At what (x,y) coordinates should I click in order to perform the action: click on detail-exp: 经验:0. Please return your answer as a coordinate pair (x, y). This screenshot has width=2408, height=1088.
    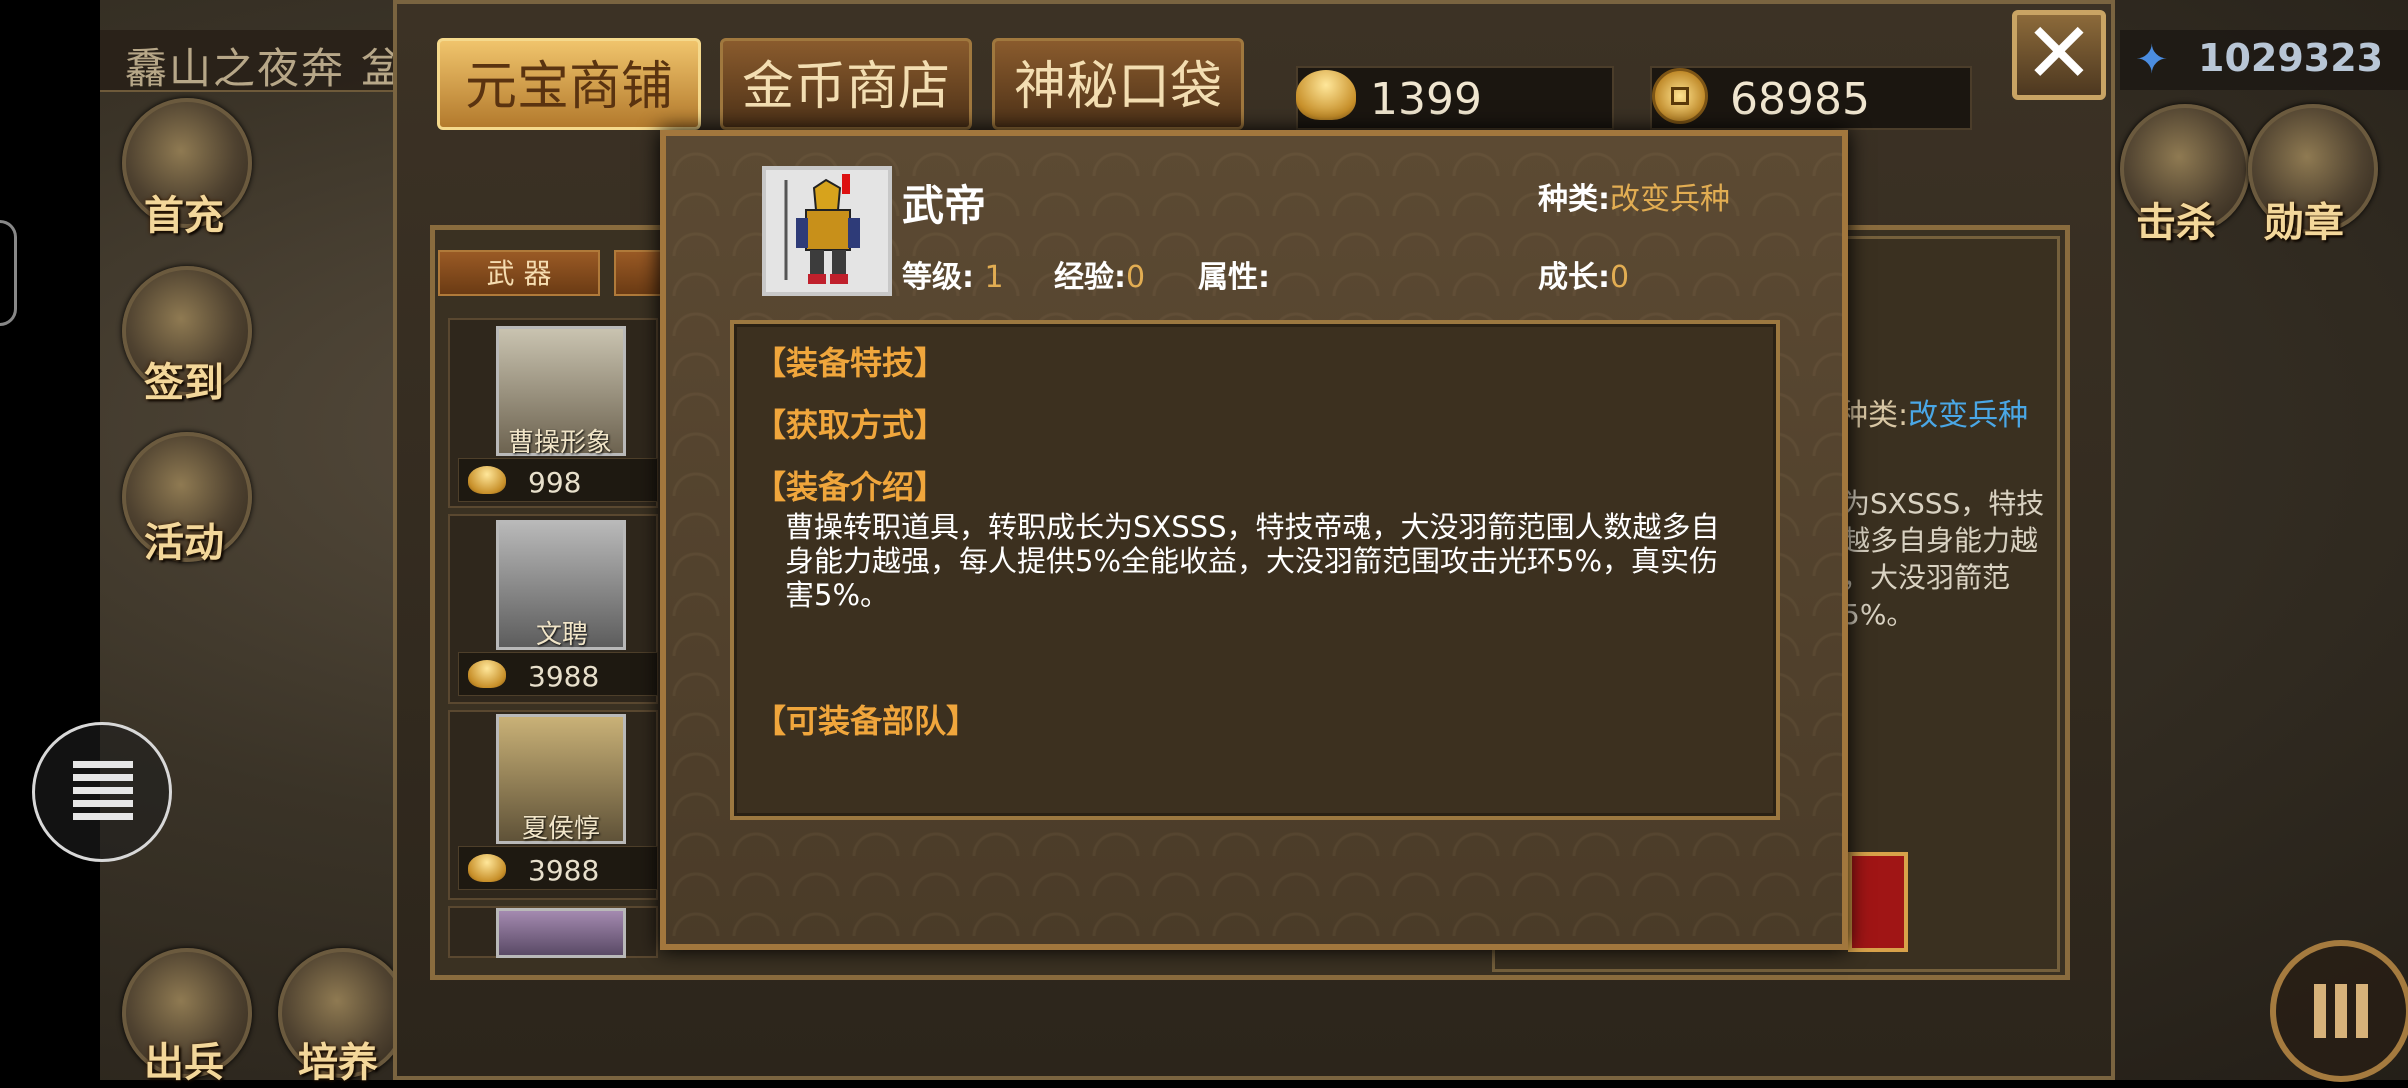
    Looking at the image, I should click on (1099, 274).